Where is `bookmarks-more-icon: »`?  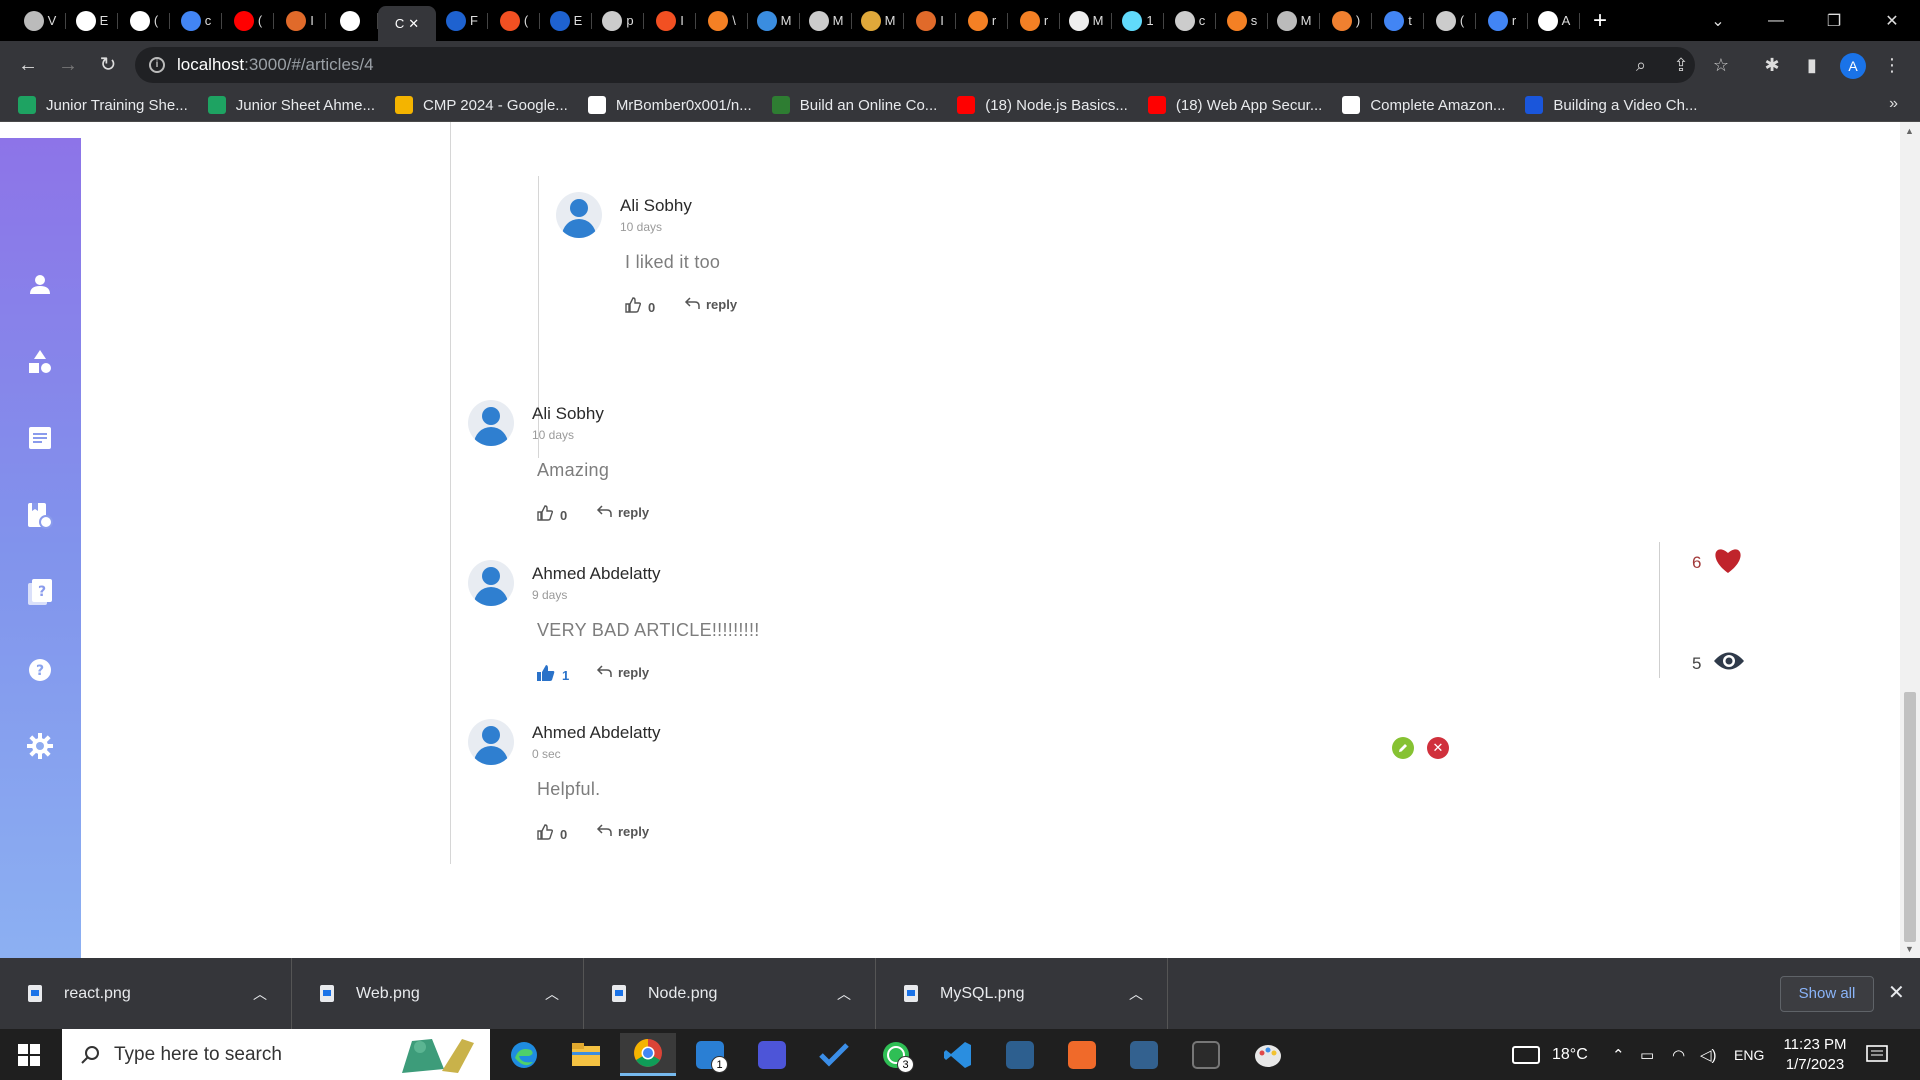
bookmarks-more-icon: » is located at coordinates (1893, 104).